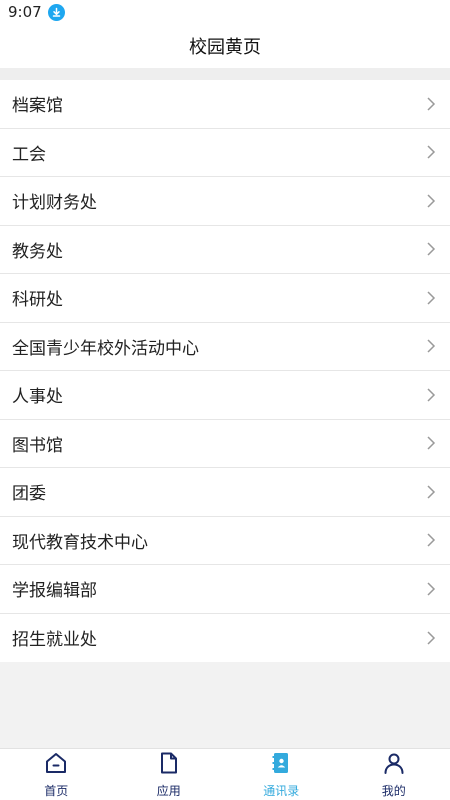 The image size is (450, 800). I want to click on list-item-label: 现代教育技术中心, so click(80, 542).